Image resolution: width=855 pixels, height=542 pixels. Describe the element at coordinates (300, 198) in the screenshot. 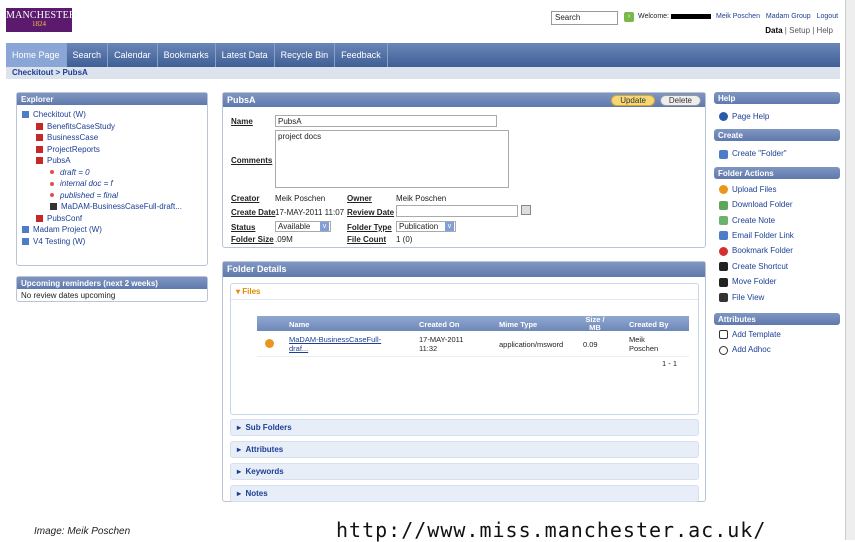

I see `creator-value: Meik Poschen` at that location.